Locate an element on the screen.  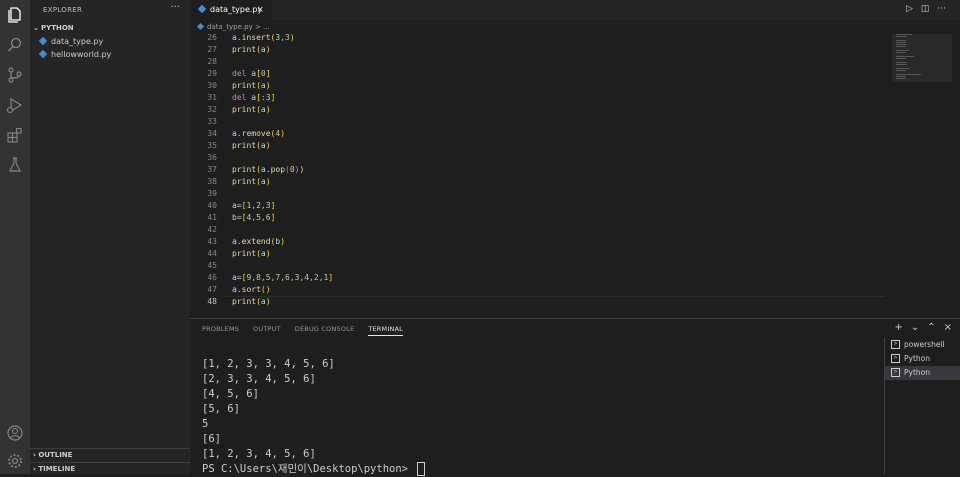
code-text: a.extend(b) is located at coordinates (258, 242).